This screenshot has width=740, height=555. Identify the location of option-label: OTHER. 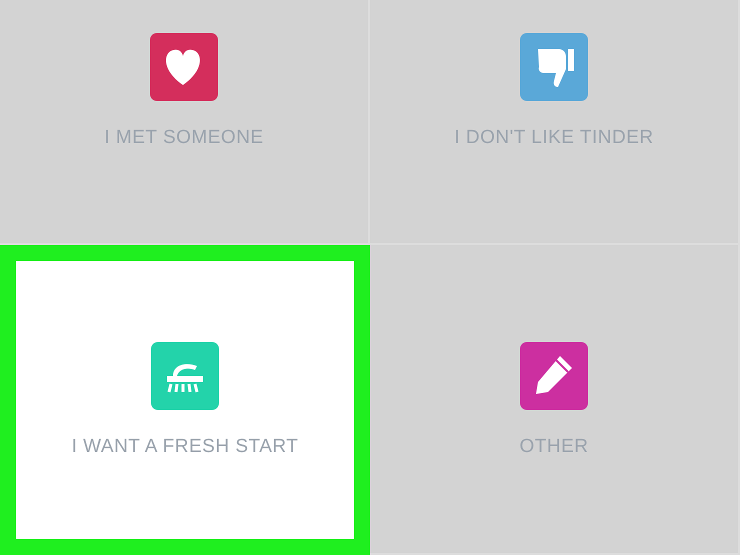
(554, 447).